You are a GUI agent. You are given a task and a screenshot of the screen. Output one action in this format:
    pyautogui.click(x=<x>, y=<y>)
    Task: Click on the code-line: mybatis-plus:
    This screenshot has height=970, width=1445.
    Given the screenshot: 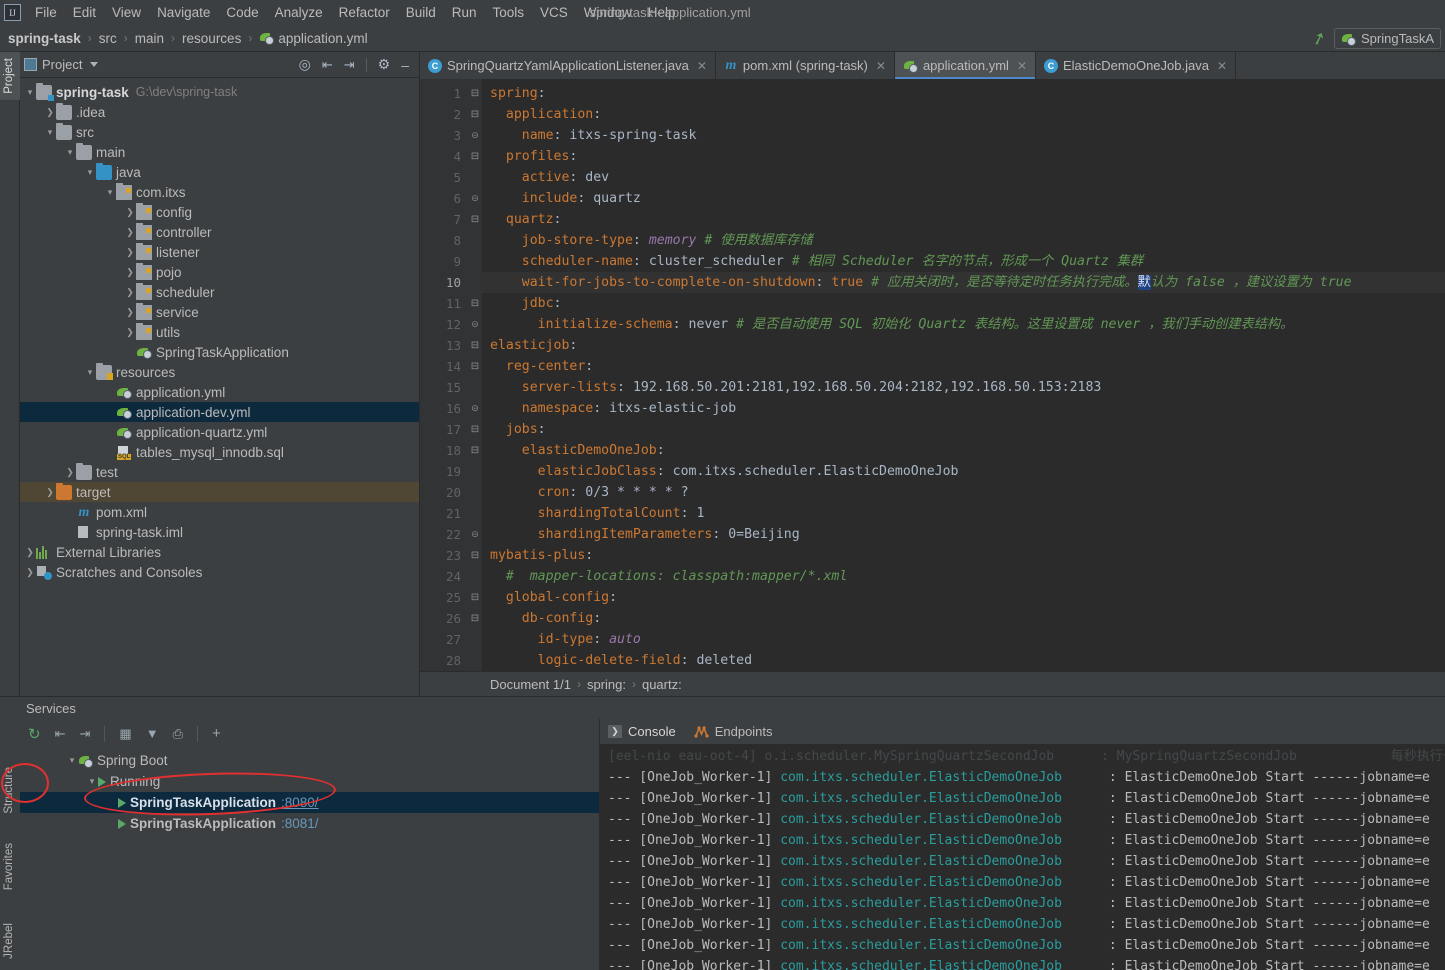 What is the action you would take?
    pyautogui.click(x=963, y=555)
    